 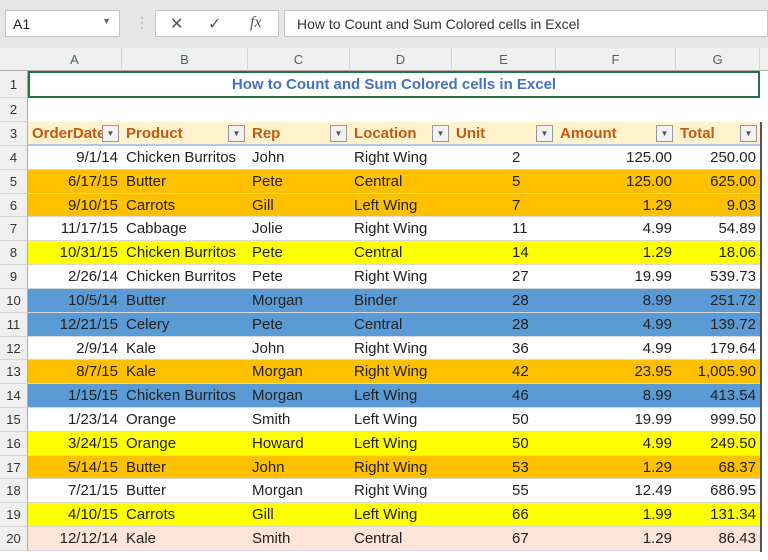 What do you see at coordinates (401, 59) in the screenshot?
I see `column-header-D: D` at bounding box center [401, 59].